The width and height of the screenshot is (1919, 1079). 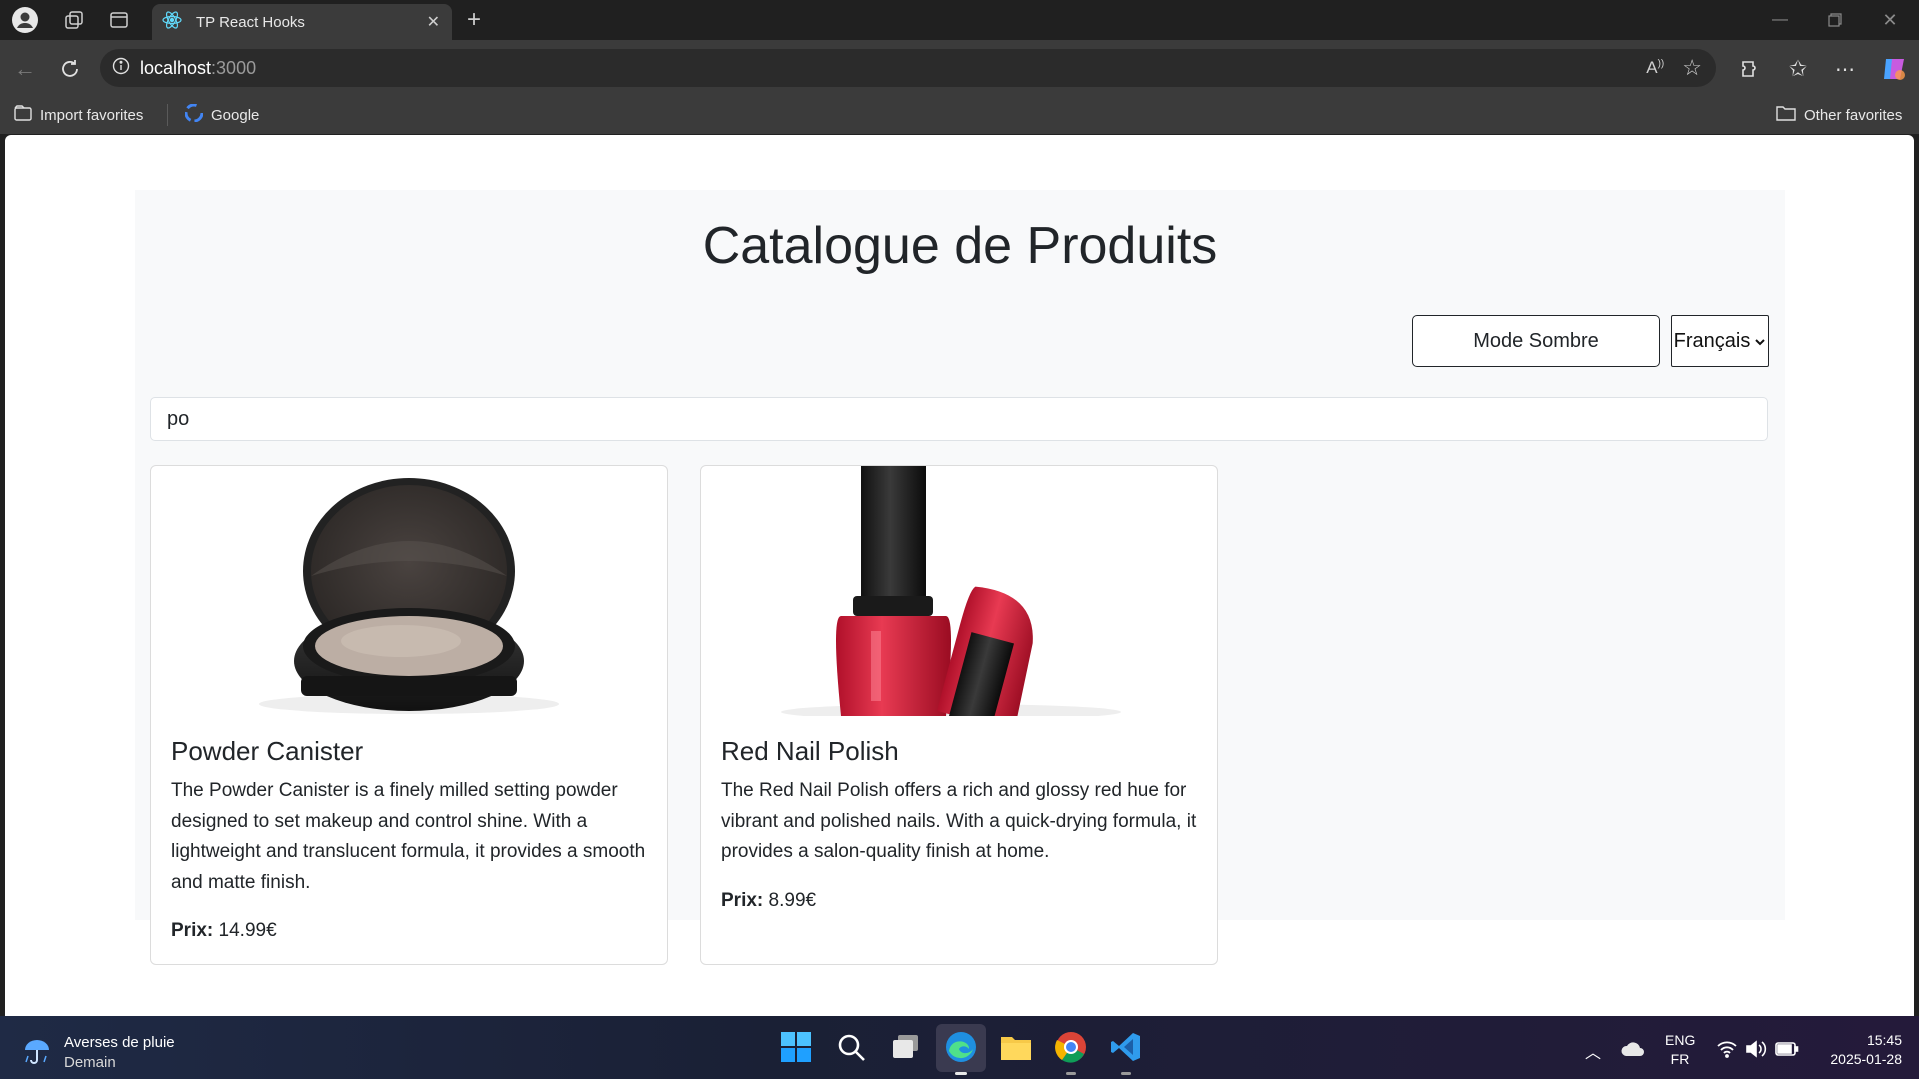 What do you see at coordinates (1536, 341) in the screenshot?
I see `dark-mode-button: Mode Sombre` at bounding box center [1536, 341].